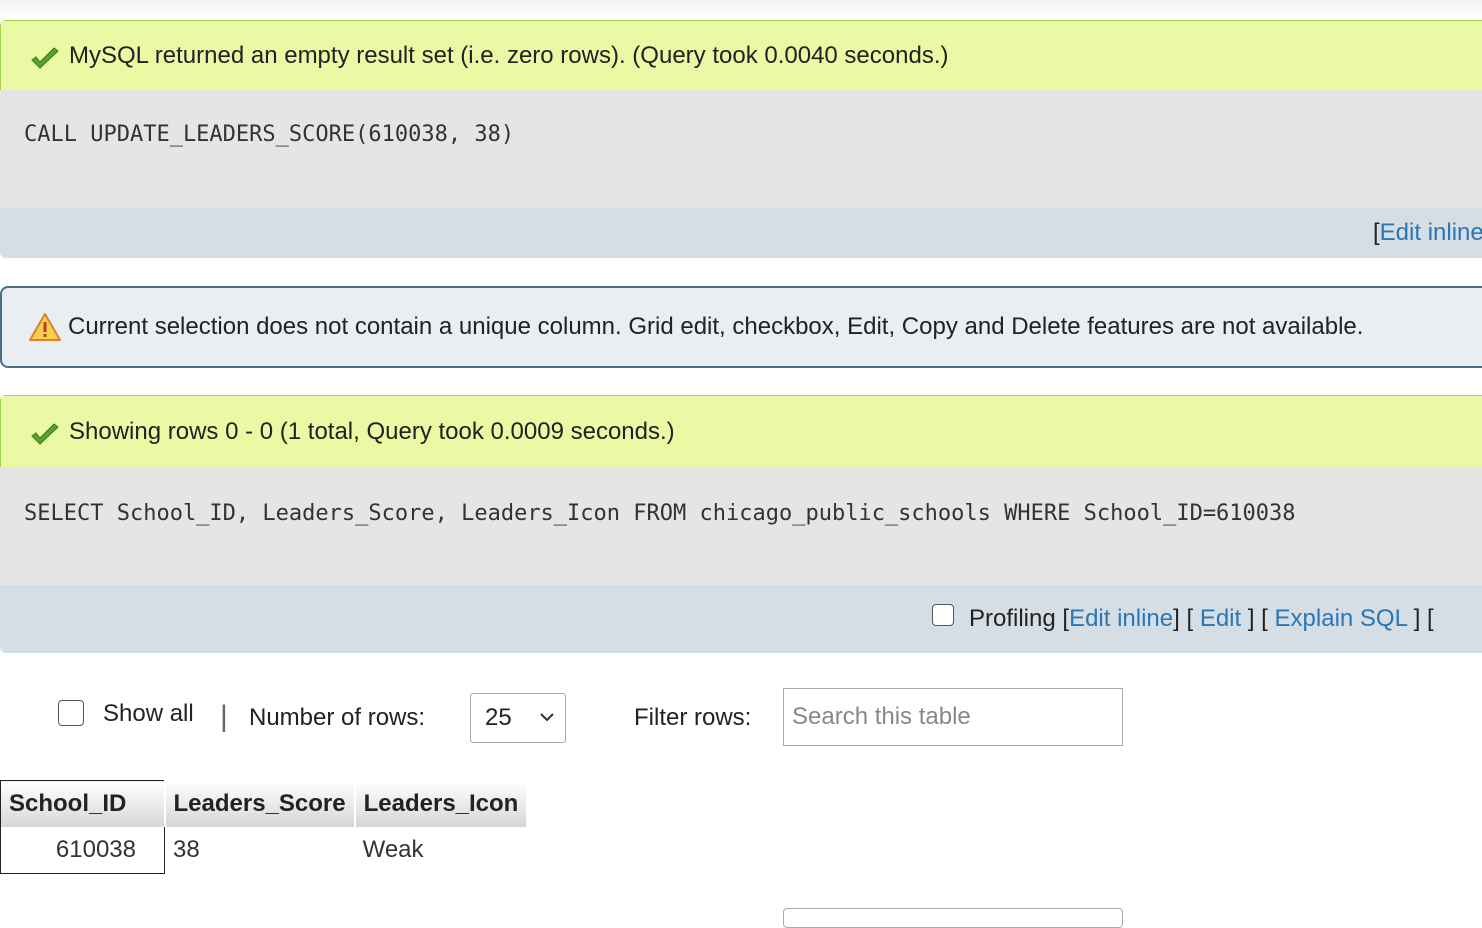 The width and height of the screenshot is (1482, 928). What do you see at coordinates (953, 918) in the screenshot?
I see `bottom-filter-input` at bounding box center [953, 918].